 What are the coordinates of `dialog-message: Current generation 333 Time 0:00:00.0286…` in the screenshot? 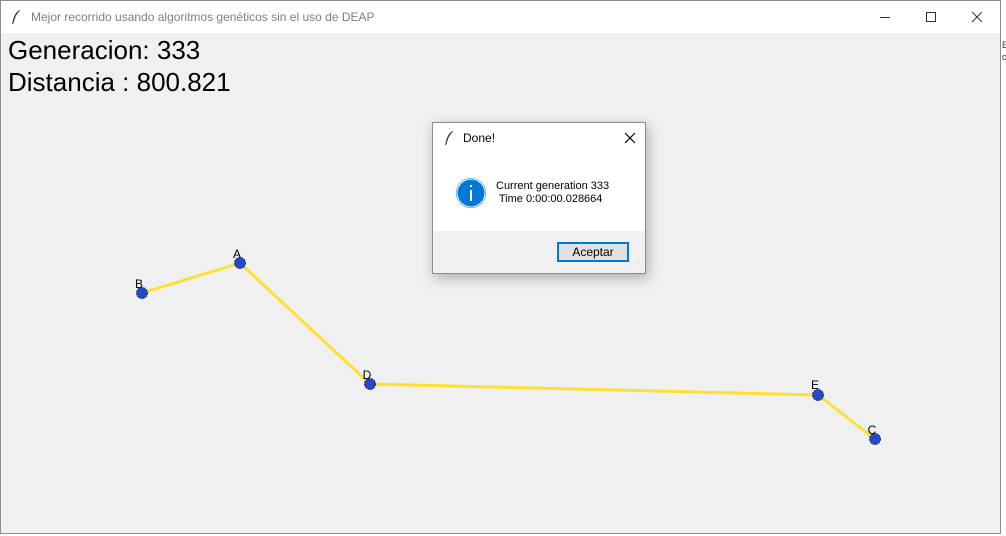 It's located at (552, 193).